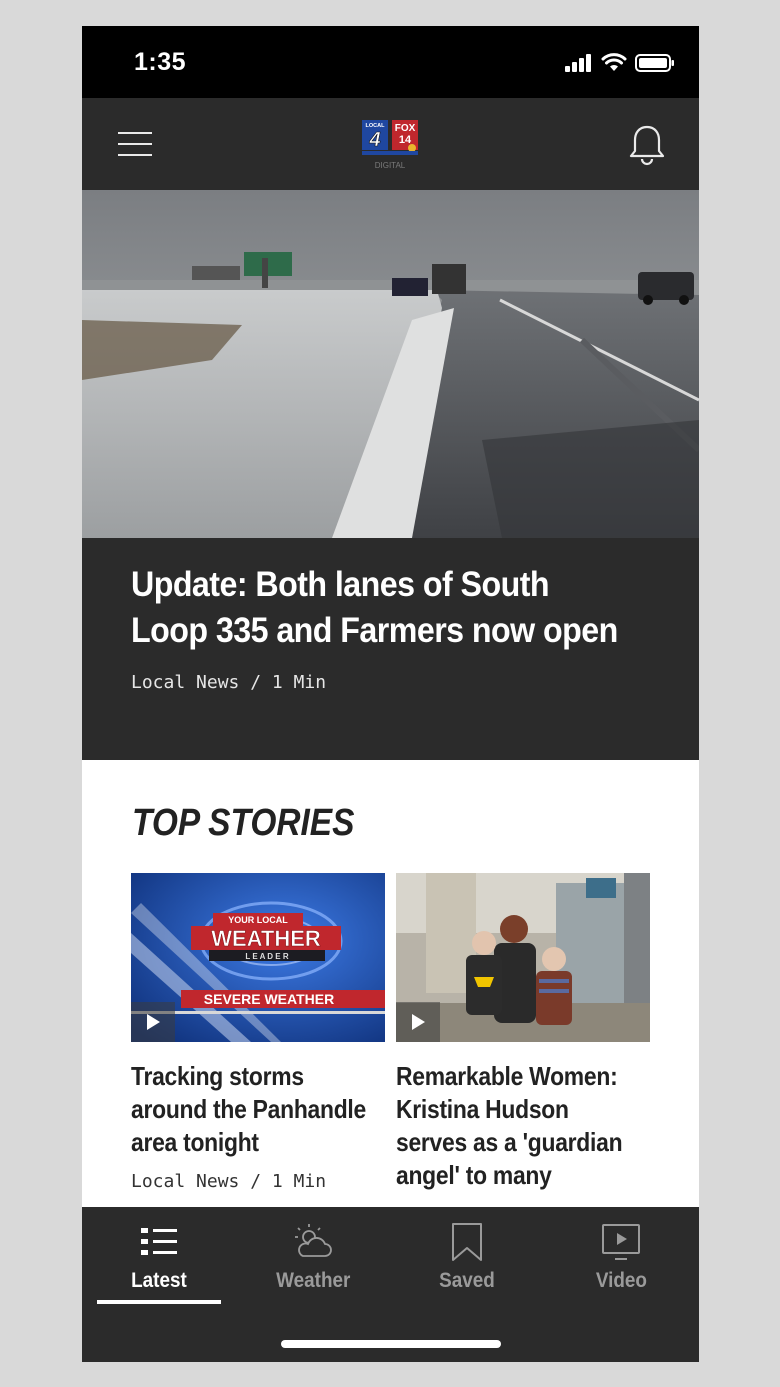 This screenshot has height=1387, width=780. I want to click on bottom-tab-bar: Latest Weather Saved Video, so click(390, 1284).